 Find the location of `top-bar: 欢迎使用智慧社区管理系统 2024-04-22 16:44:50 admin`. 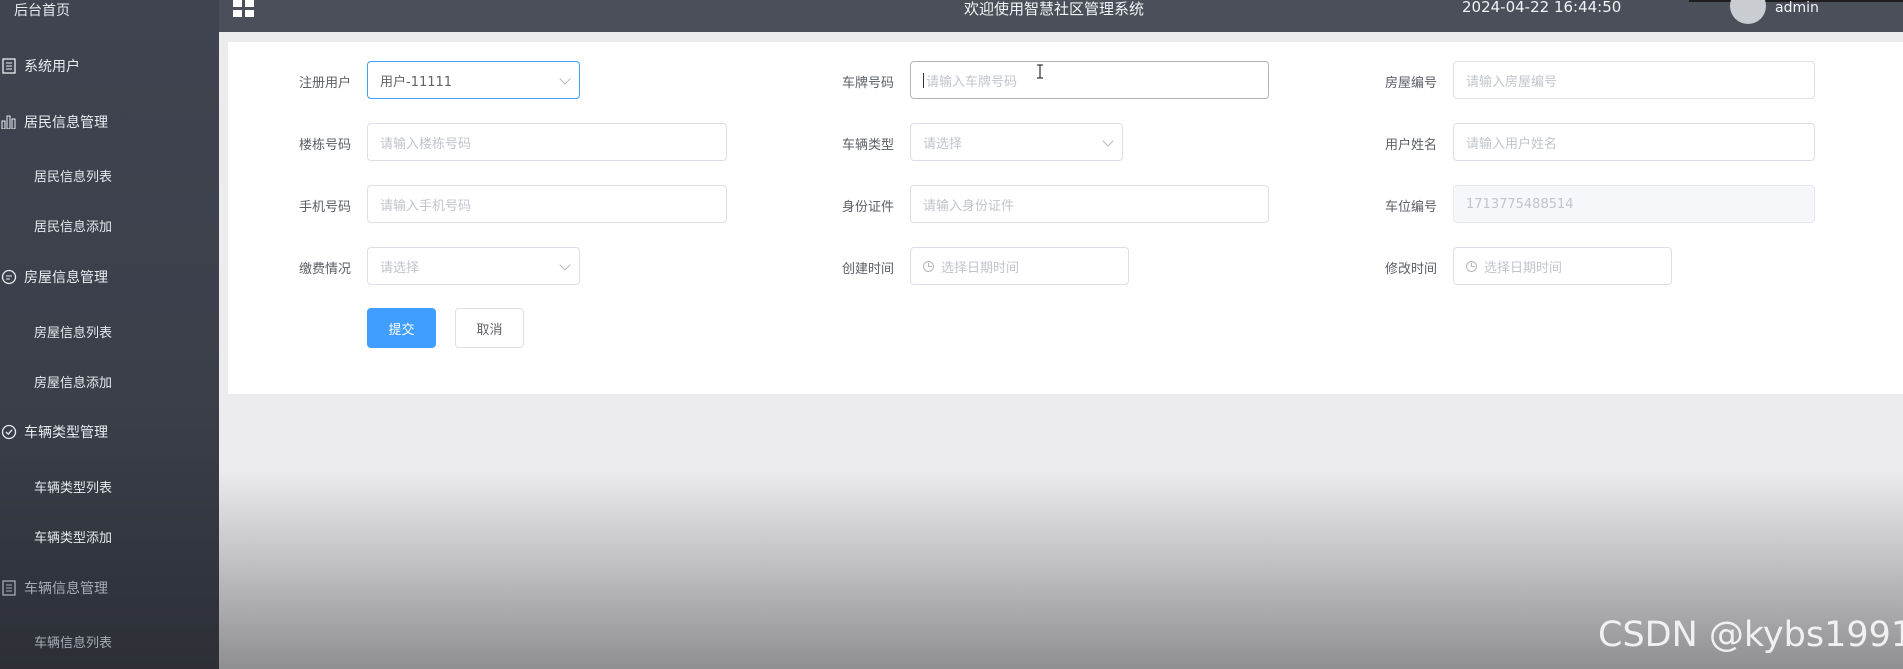

top-bar: 欢迎使用智慧社区管理系统 2024-04-22 16:44:50 admin is located at coordinates (1061, 16).